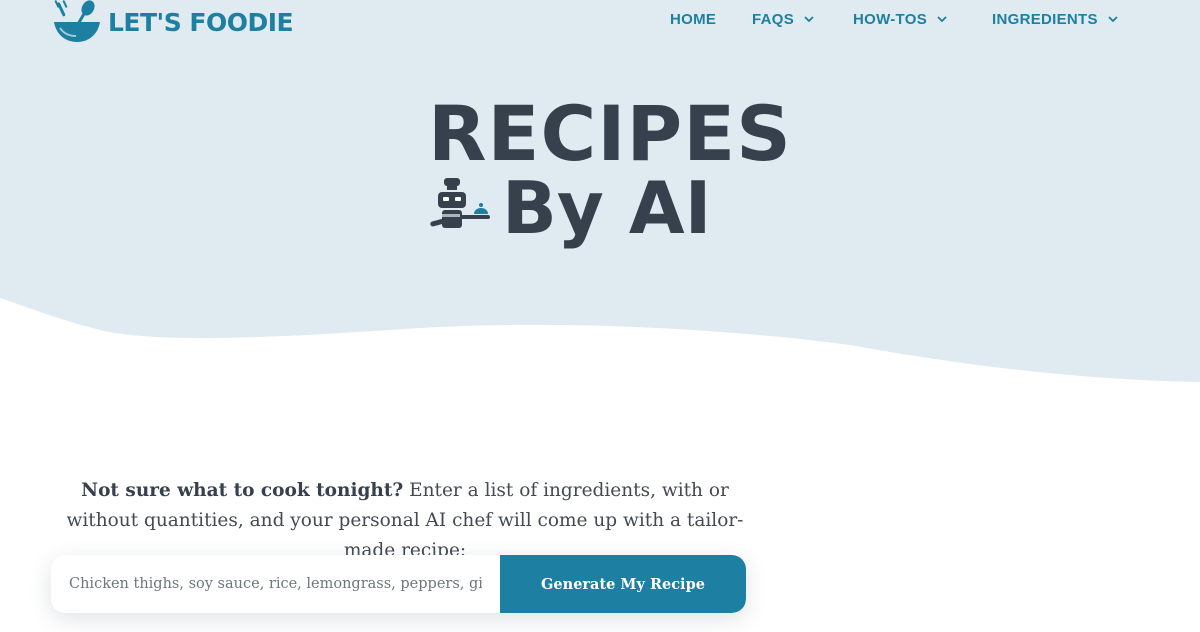 The height and width of the screenshot is (632, 1200). Describe the element at coordinates (610, 133) in the screenshot. I see `hero-title-line1: RECIPES` at that location.